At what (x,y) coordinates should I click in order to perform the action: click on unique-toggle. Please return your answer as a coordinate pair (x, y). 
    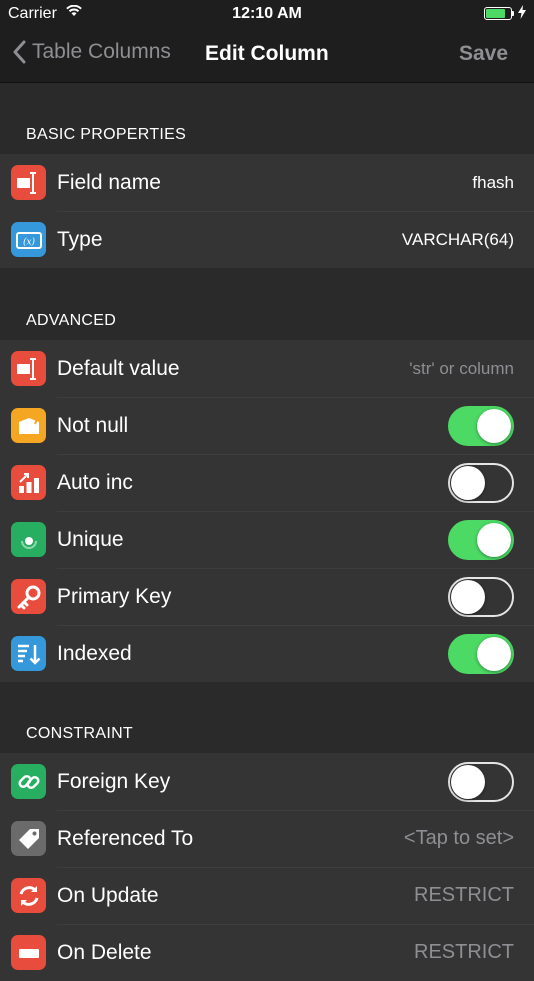
    Looking at the image, I should click on (481, 540).